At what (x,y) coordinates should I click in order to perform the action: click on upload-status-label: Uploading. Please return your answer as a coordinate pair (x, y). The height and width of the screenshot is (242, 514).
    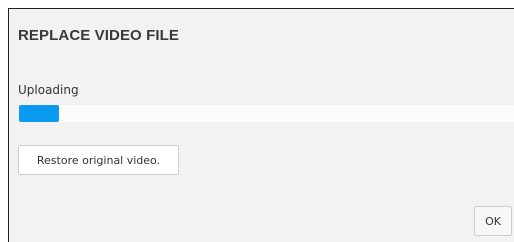
    Looking at the image, I should click on (48, 90).